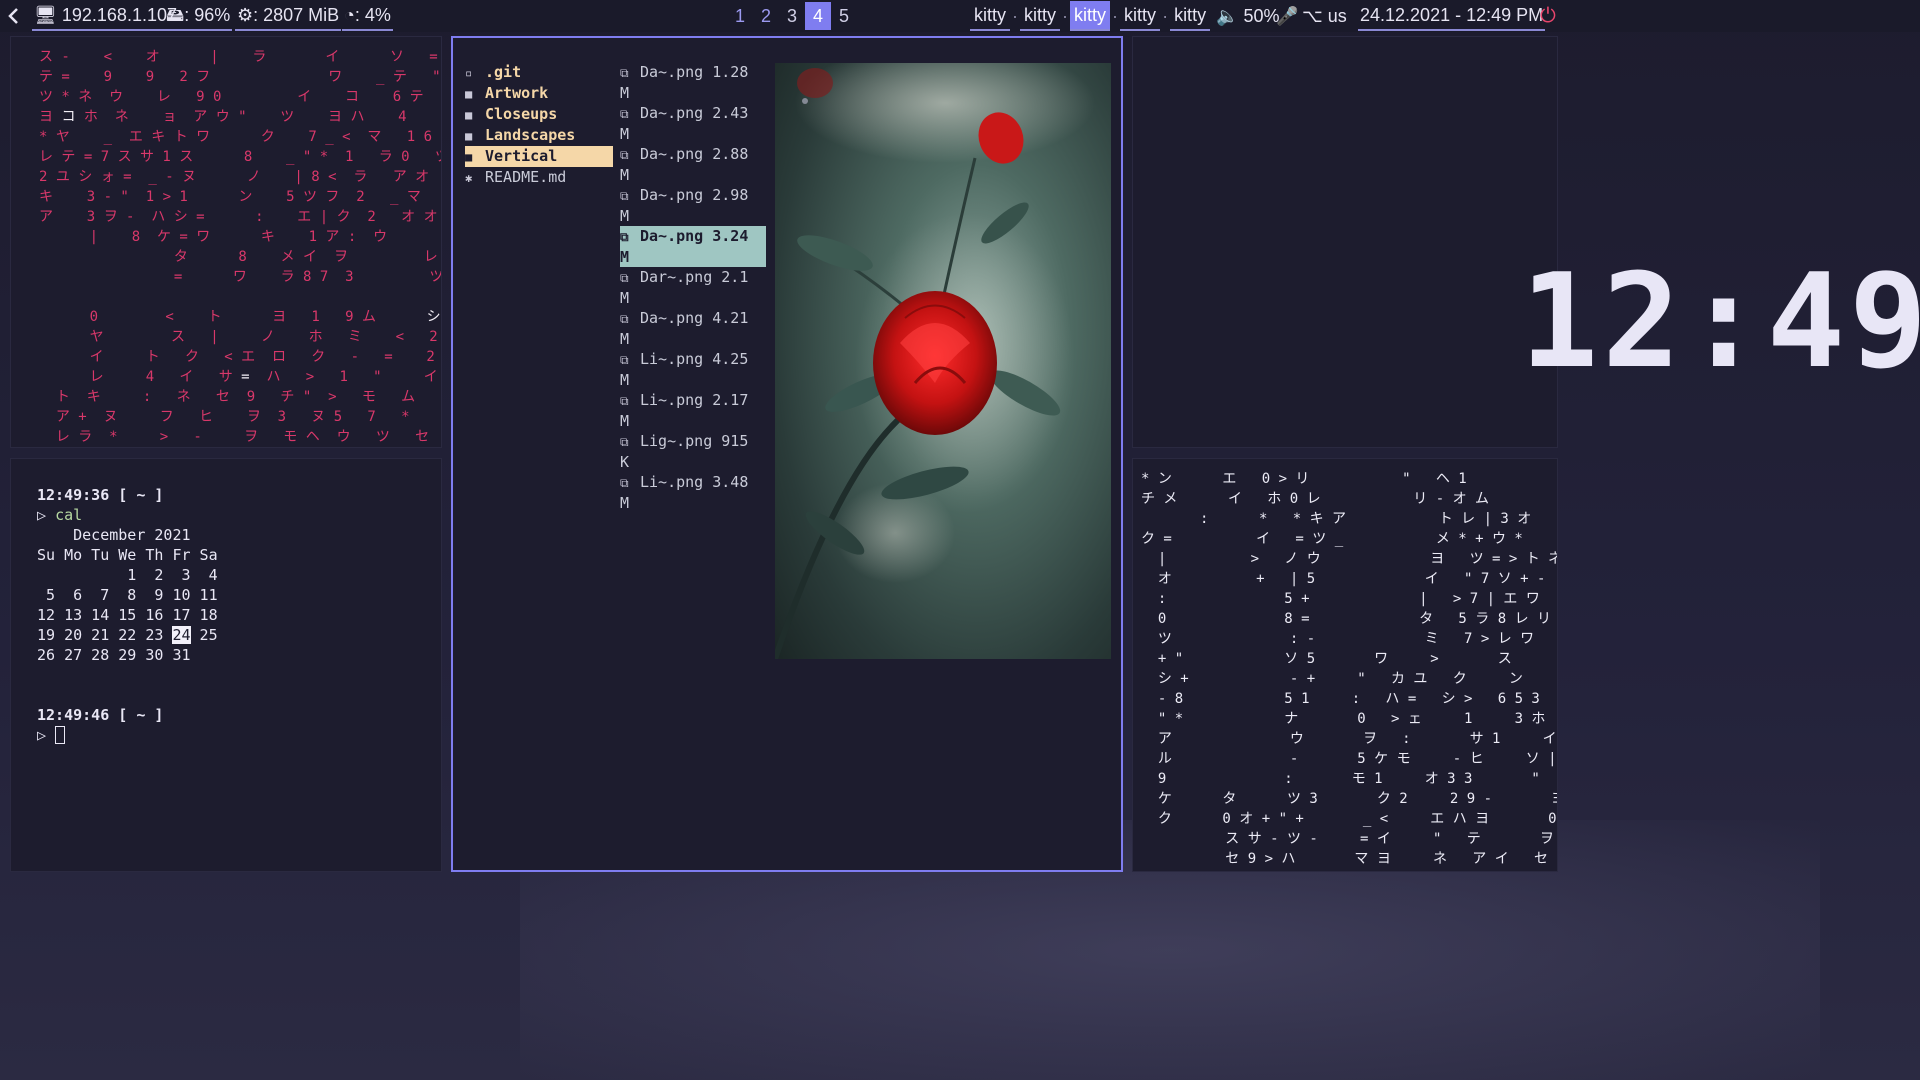 This screenshot has width=1920, height=1080. Describe the element at coordinates (204, 635) in the screenshot. I see `calendar-row-tail: 25` at that location.